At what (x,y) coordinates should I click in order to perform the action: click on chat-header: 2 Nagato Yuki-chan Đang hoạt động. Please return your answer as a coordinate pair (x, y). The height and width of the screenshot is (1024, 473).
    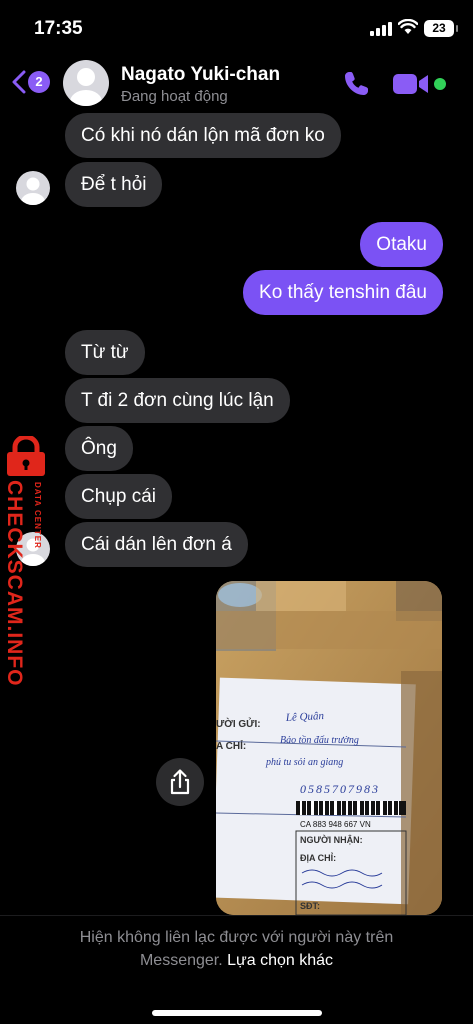
    Looking at the image, I should click on (236, 85).